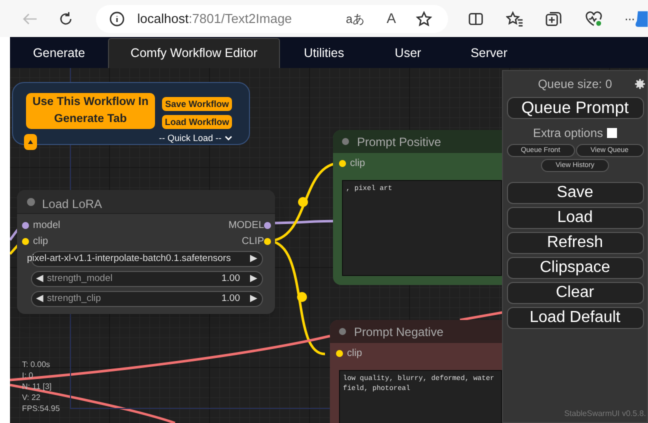  I want to click on stat-text: T: 0.00s, so click(36, 364).